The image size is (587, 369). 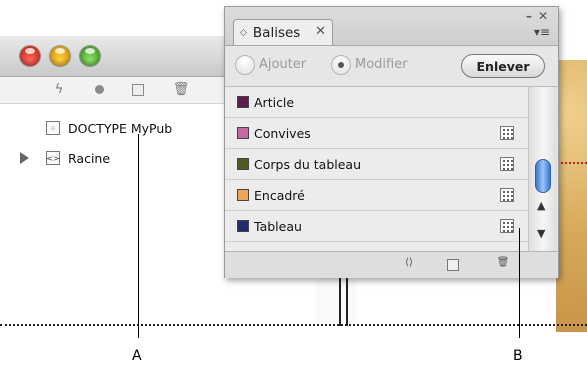 I want to click on callout-line-b, so click(x=519, y=283).